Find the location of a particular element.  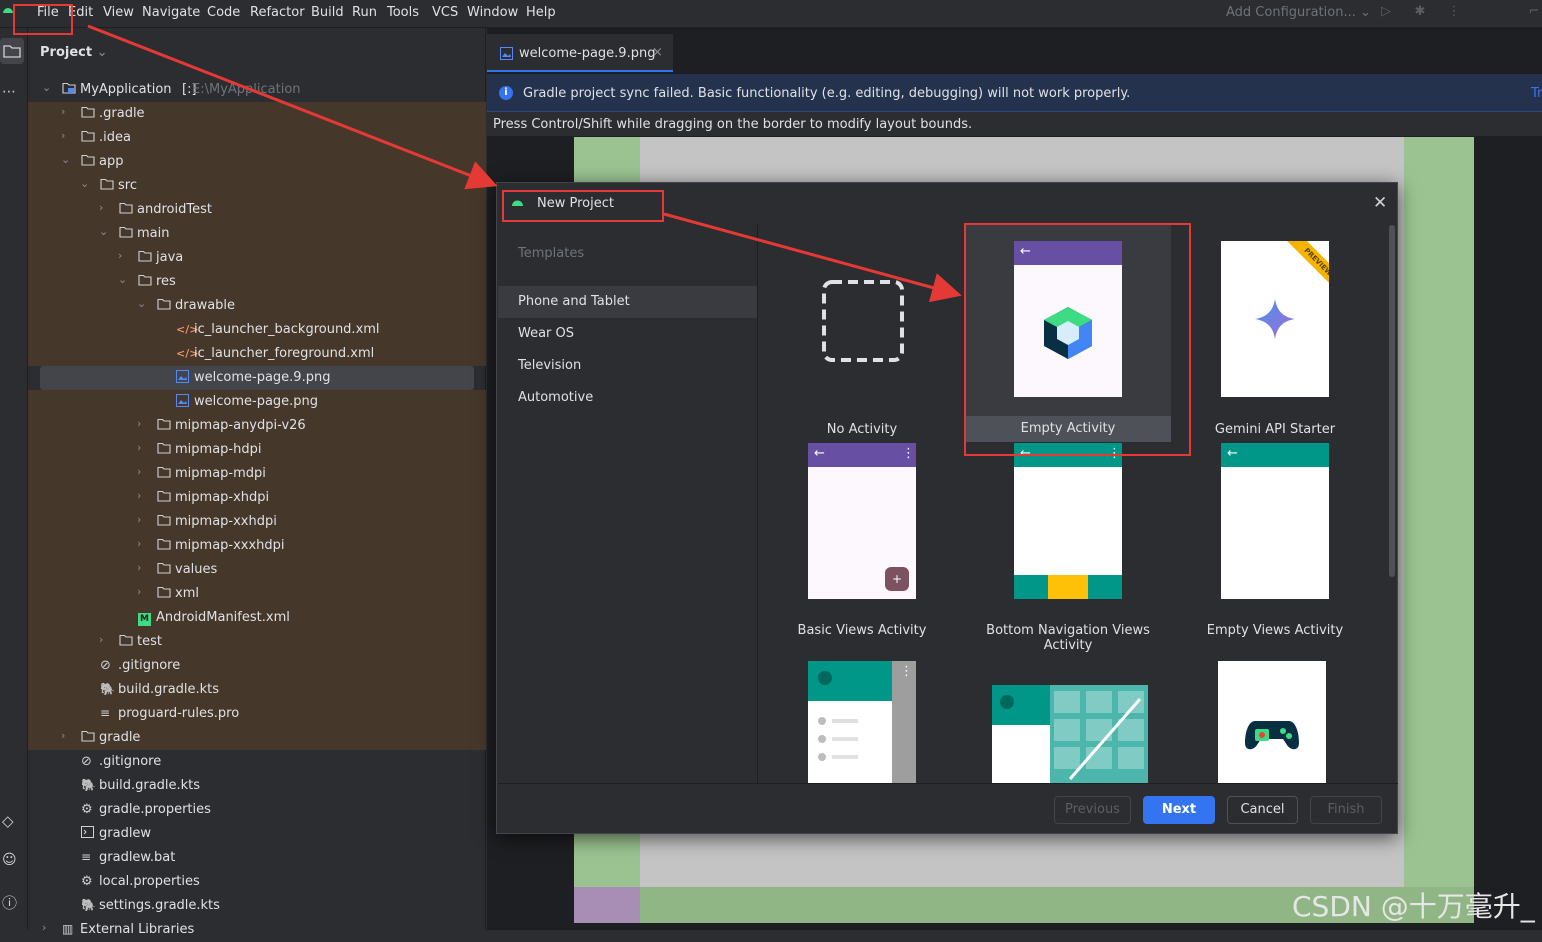

category-wear-os: Wear OS is located at coordinates (627, 334).